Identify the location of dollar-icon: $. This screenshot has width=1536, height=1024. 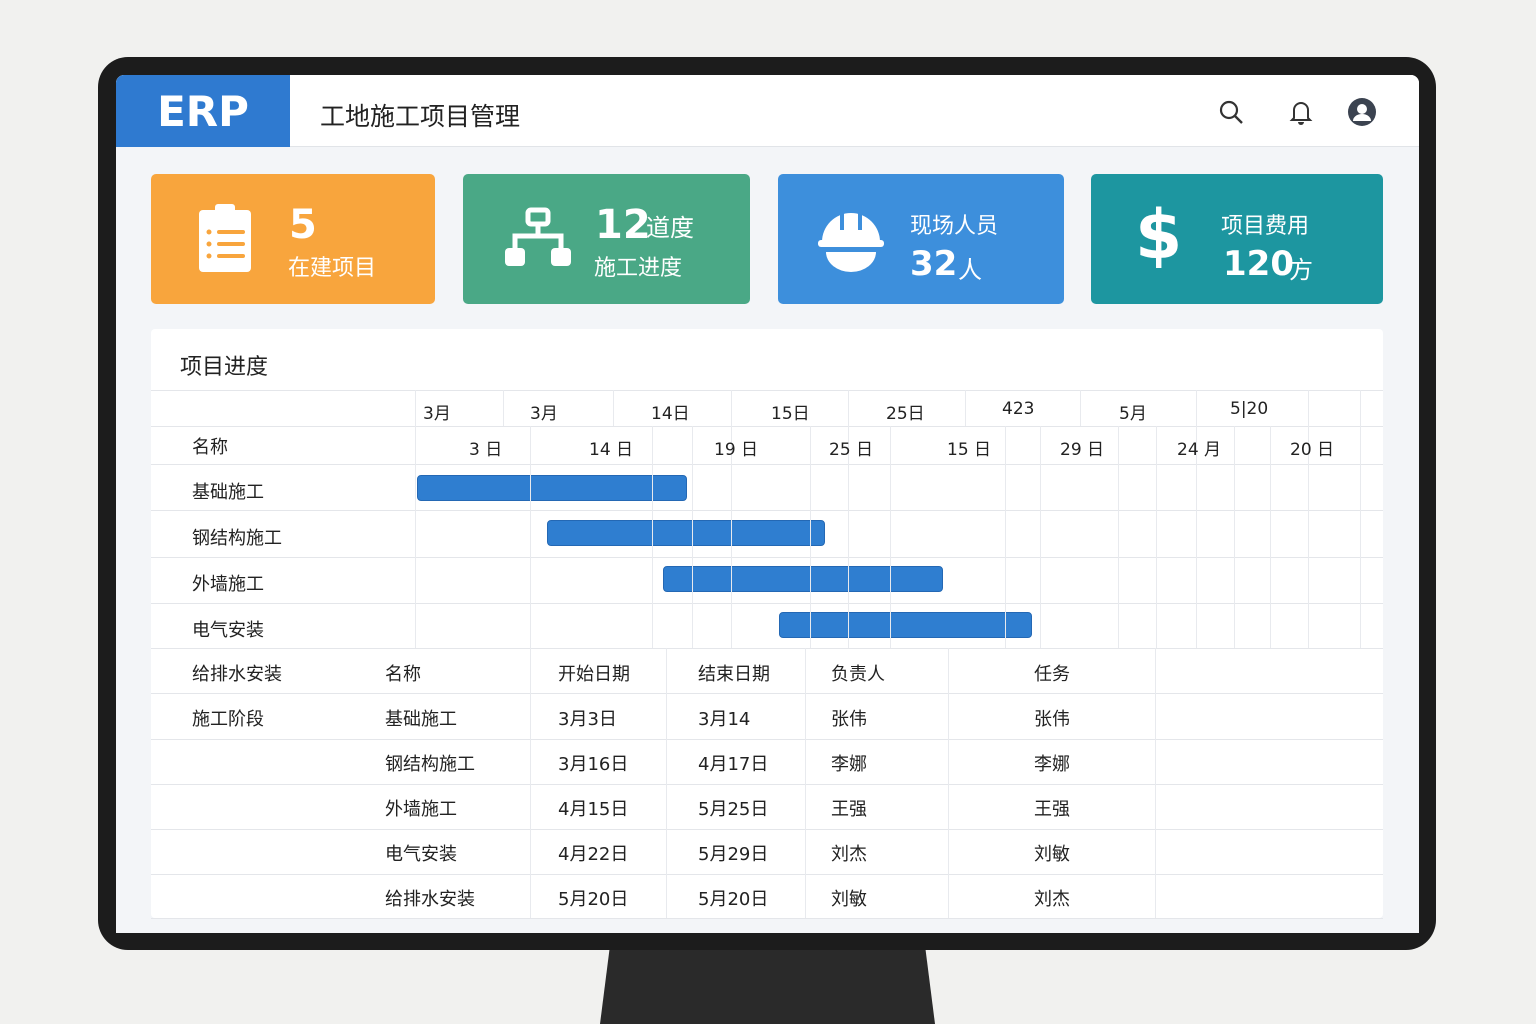
(1159, 235).